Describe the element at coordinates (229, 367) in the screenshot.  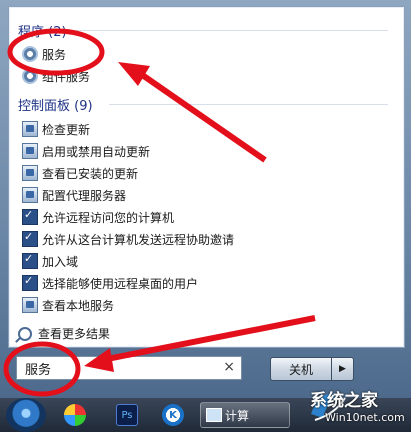
I see `clear-icon: ×` at that location.